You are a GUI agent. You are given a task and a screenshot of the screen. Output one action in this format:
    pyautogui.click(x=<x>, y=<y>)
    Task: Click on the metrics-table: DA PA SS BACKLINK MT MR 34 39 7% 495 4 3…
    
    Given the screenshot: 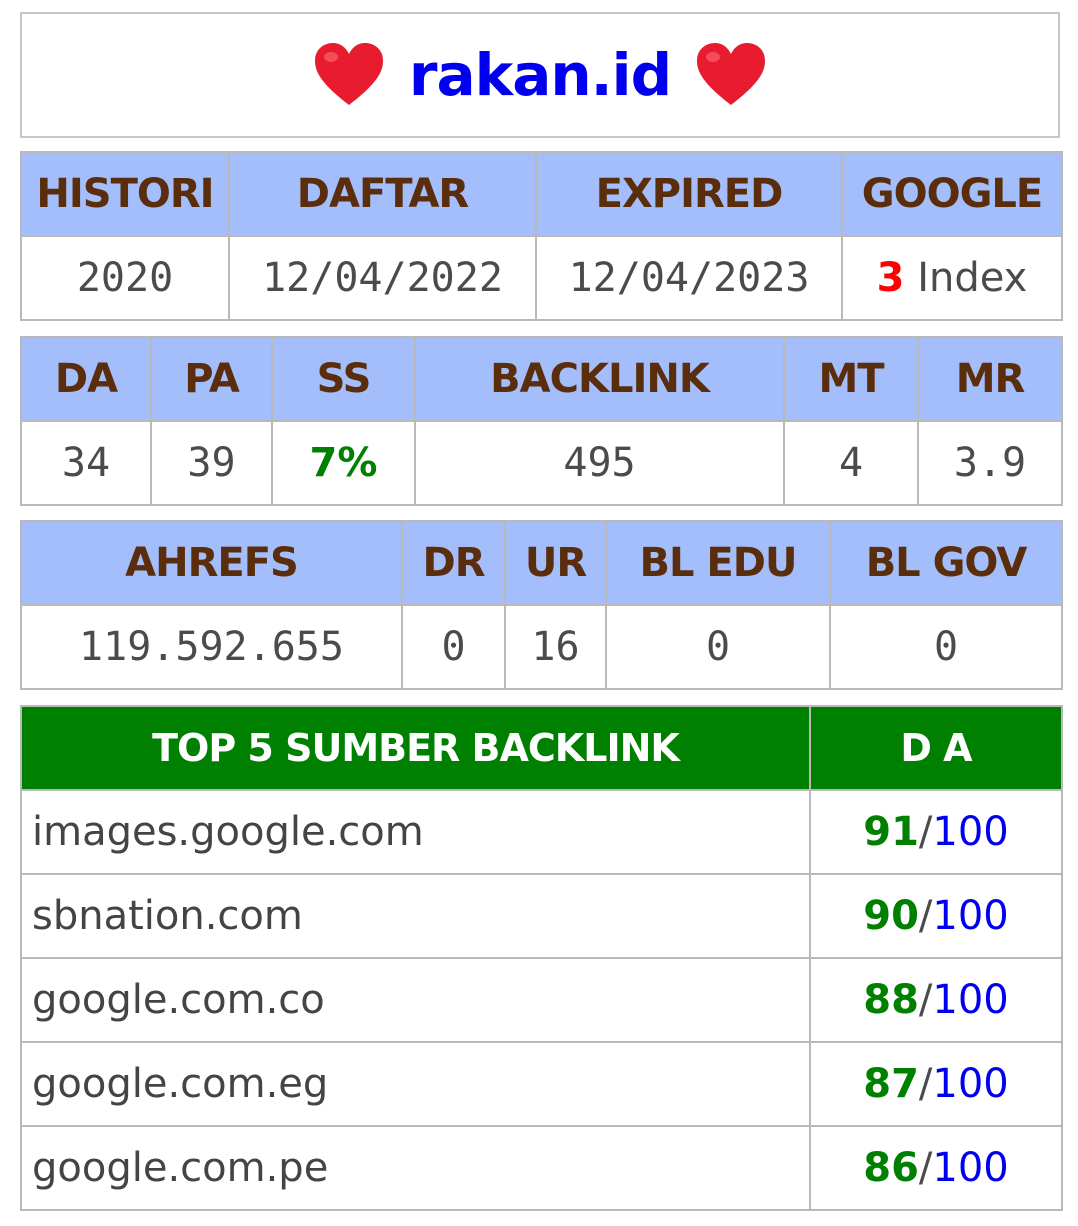 What is the action you would take?
    pyautogui.click(x=541, y=421)
    